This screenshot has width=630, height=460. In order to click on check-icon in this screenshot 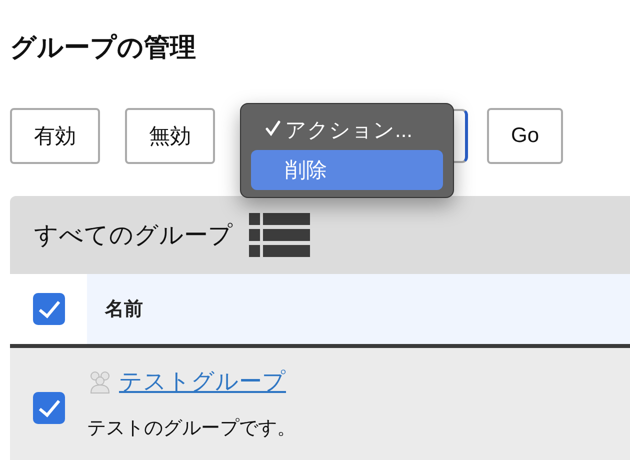, I will do `click(273, 128)`.